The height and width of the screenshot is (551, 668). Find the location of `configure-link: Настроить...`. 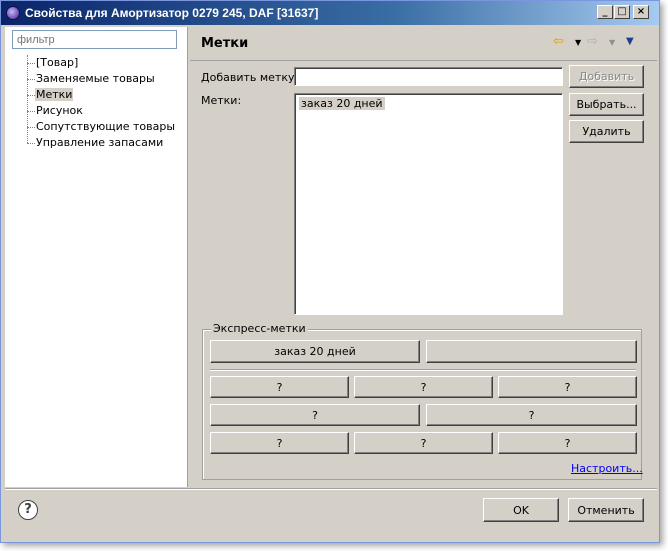

configure-link: Настроить... is located at coordinates (607, 468).